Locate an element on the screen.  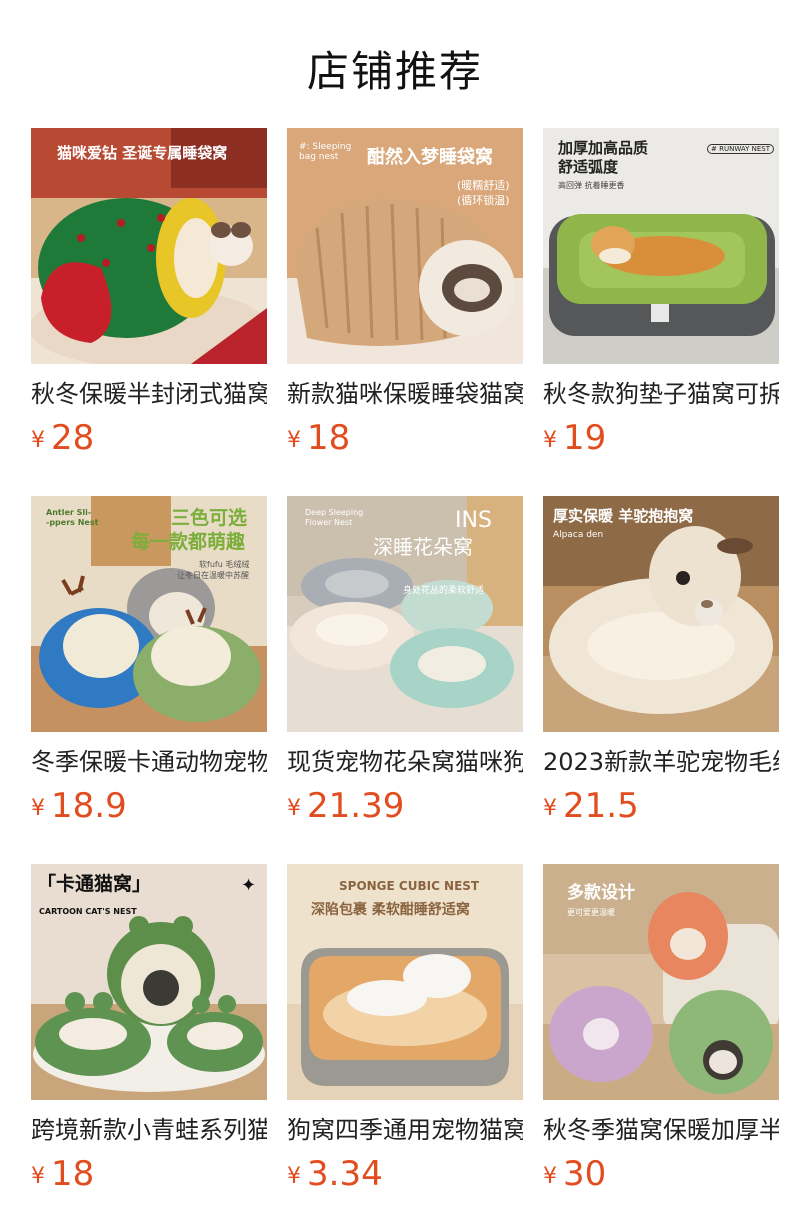
price-amount: 30 is located at coordinates (585, 1174).